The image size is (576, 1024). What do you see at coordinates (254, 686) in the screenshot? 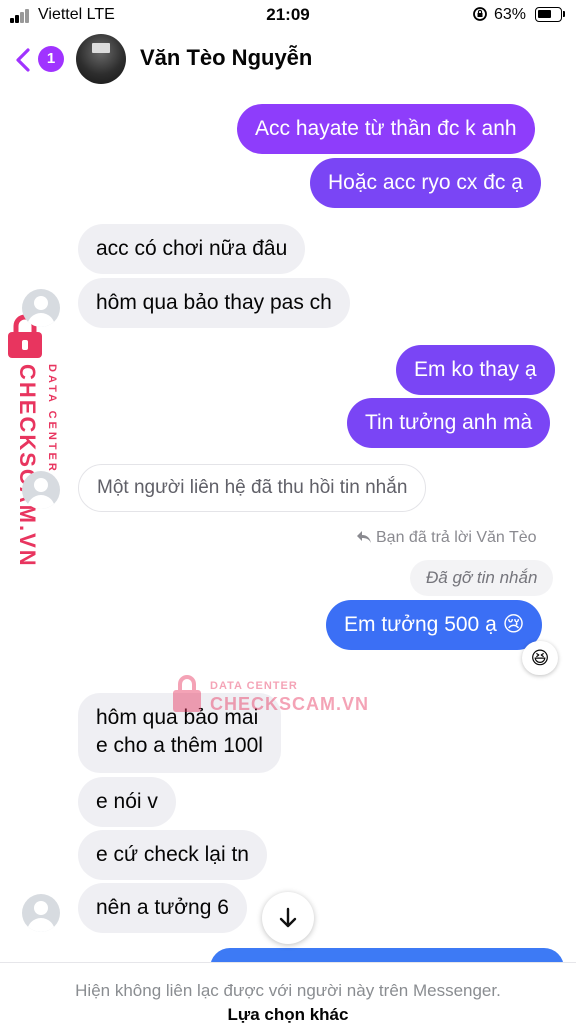
I see `watermark-sub: DATA CENTER` at bounding box center [254, 686].